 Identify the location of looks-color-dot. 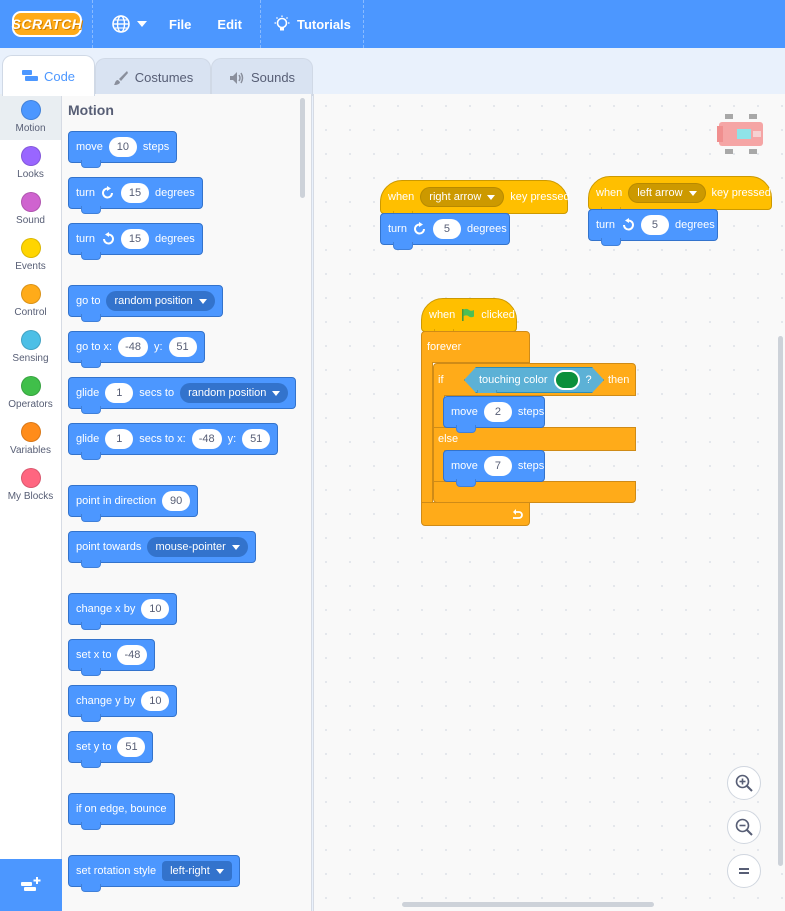
(30, 156).